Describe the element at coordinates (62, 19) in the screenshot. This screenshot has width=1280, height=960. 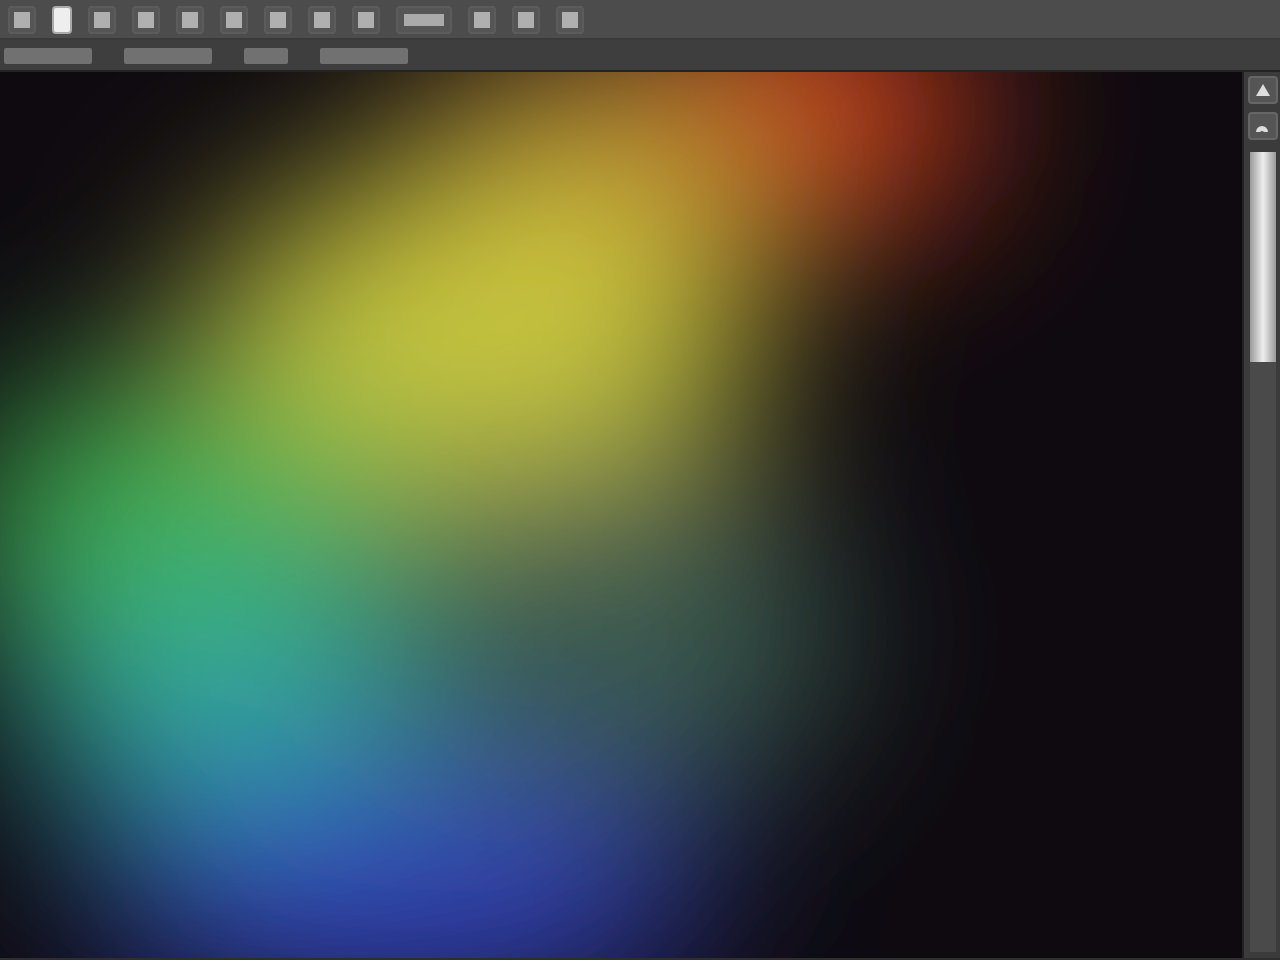
I see `color-swatch` at that location.